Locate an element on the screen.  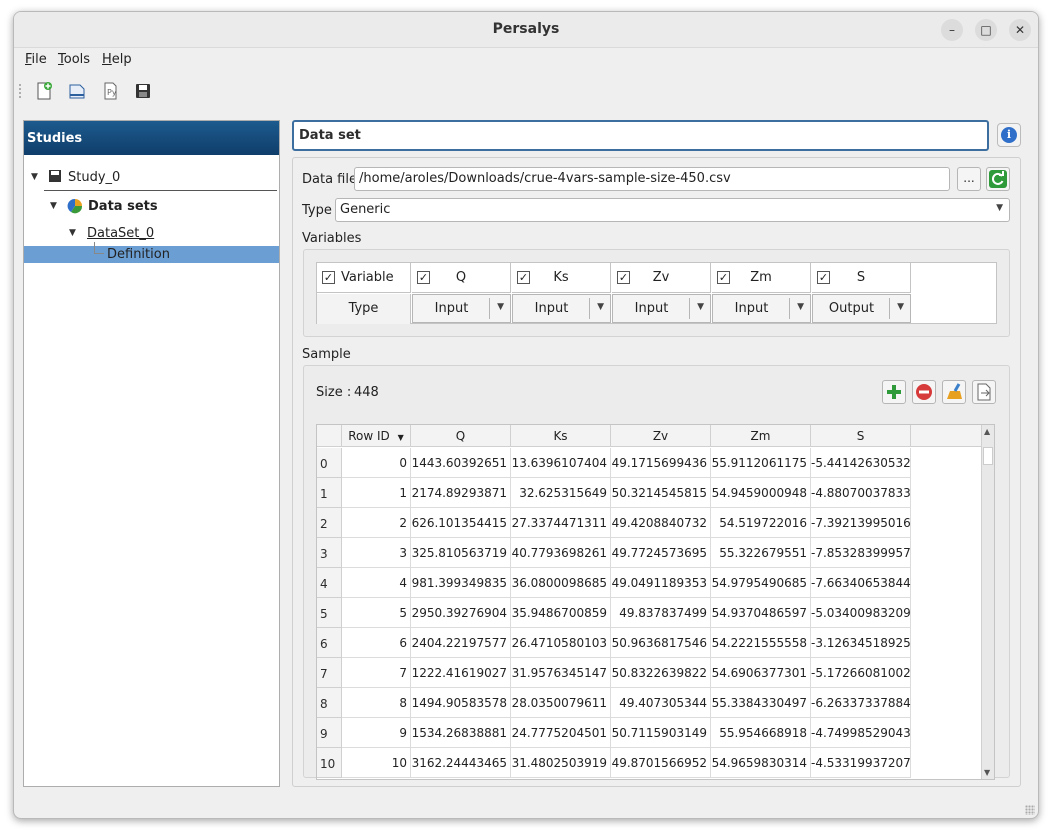
row-header: 9 is located at coordinates (329, 733).